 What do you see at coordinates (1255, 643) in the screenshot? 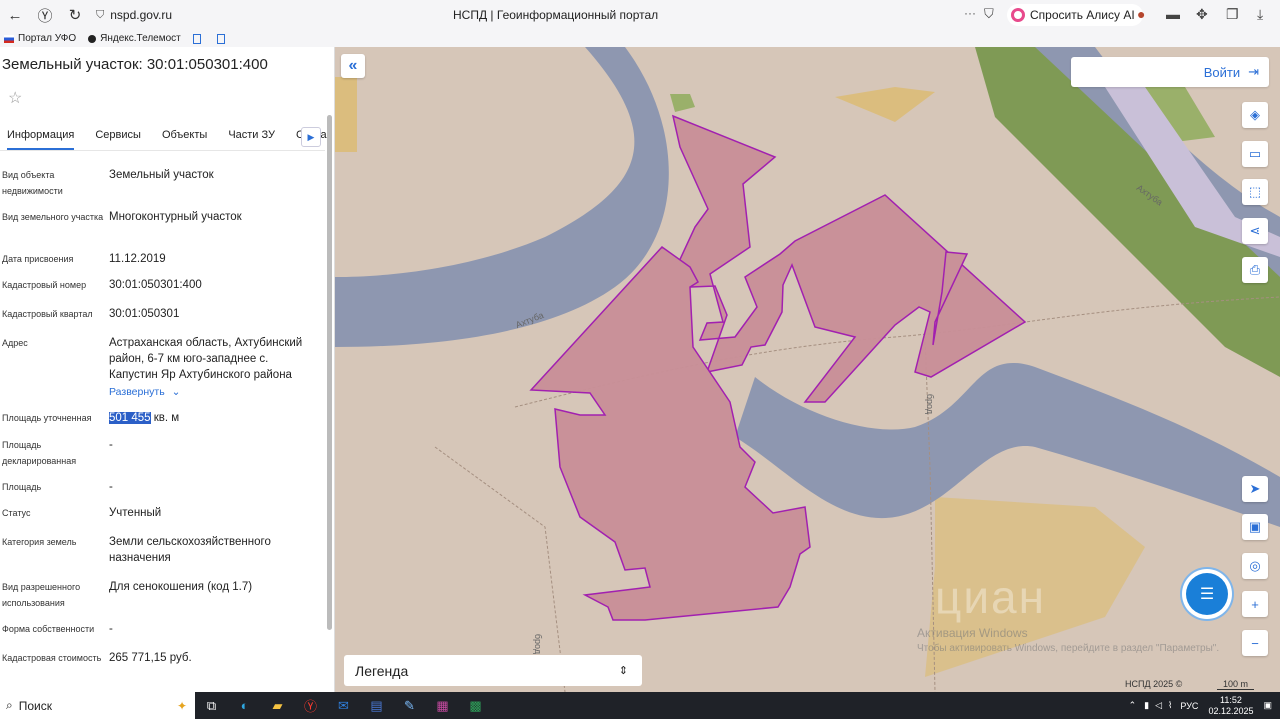
I see `zoom-out-button: −` at bounding box center [1255, 643].